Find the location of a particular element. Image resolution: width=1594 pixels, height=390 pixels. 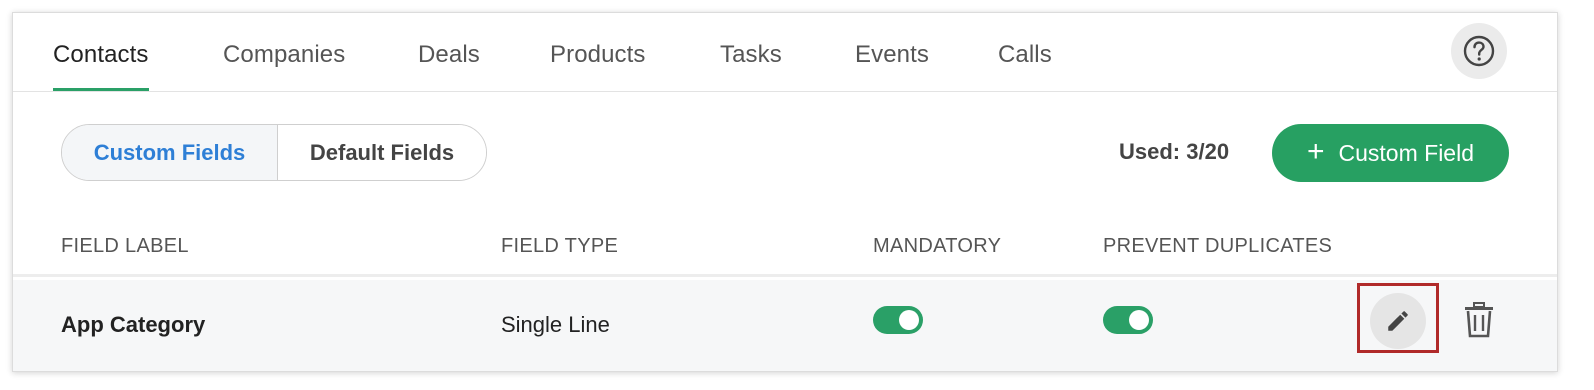

add-custom-field-button: + Custom Field is located at coordinates (1390, 153).